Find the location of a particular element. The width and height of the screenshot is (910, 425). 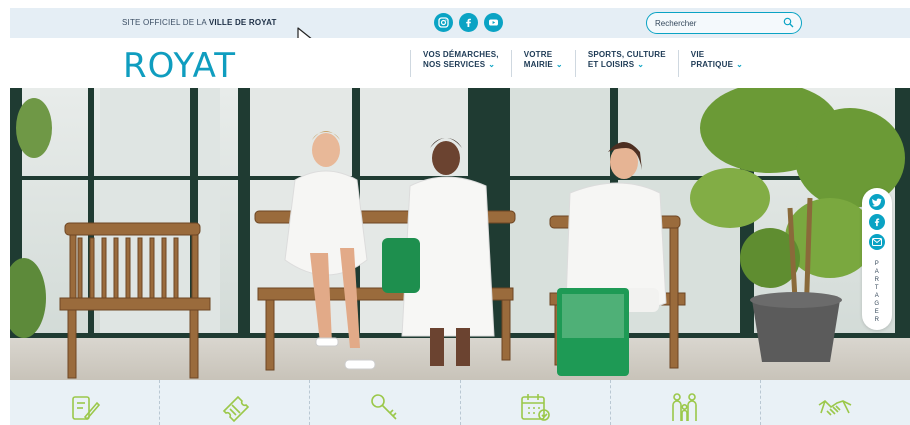

quick-links-bar is located at coordinates (460, 402).